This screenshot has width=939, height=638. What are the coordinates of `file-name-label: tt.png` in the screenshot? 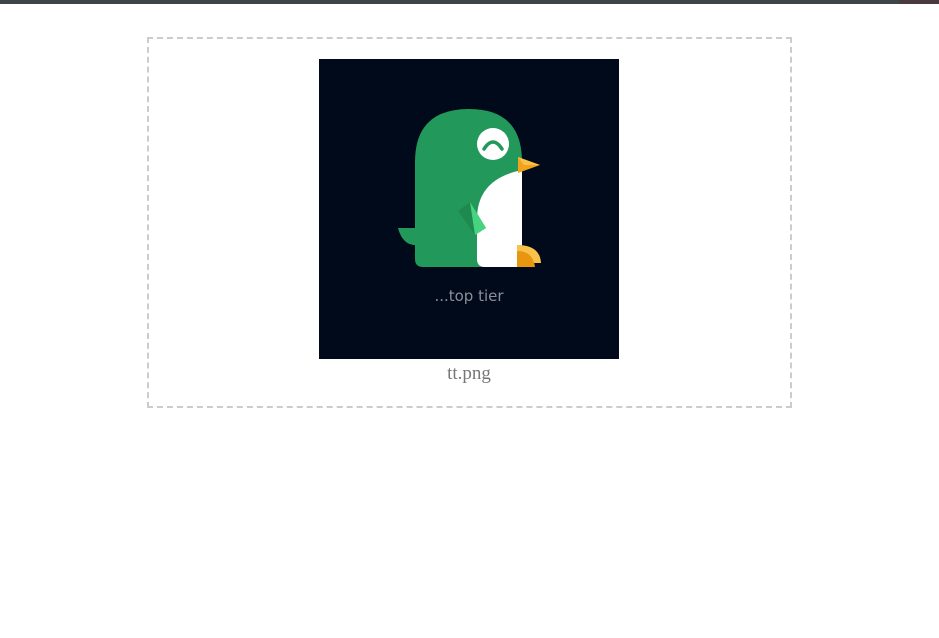 It's located at (469, 373).